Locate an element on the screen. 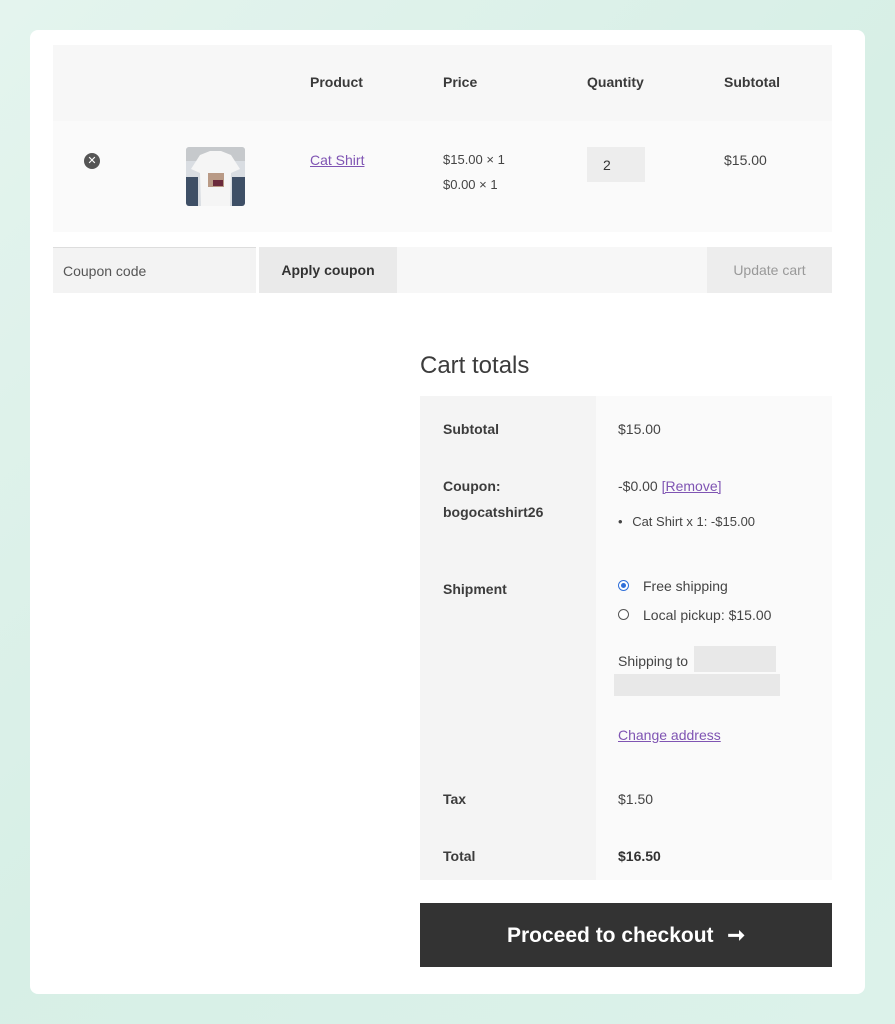 Image resolution: width=895 pixels, height=1024 pixels. quantity-input is located at coordinates (616, 164).